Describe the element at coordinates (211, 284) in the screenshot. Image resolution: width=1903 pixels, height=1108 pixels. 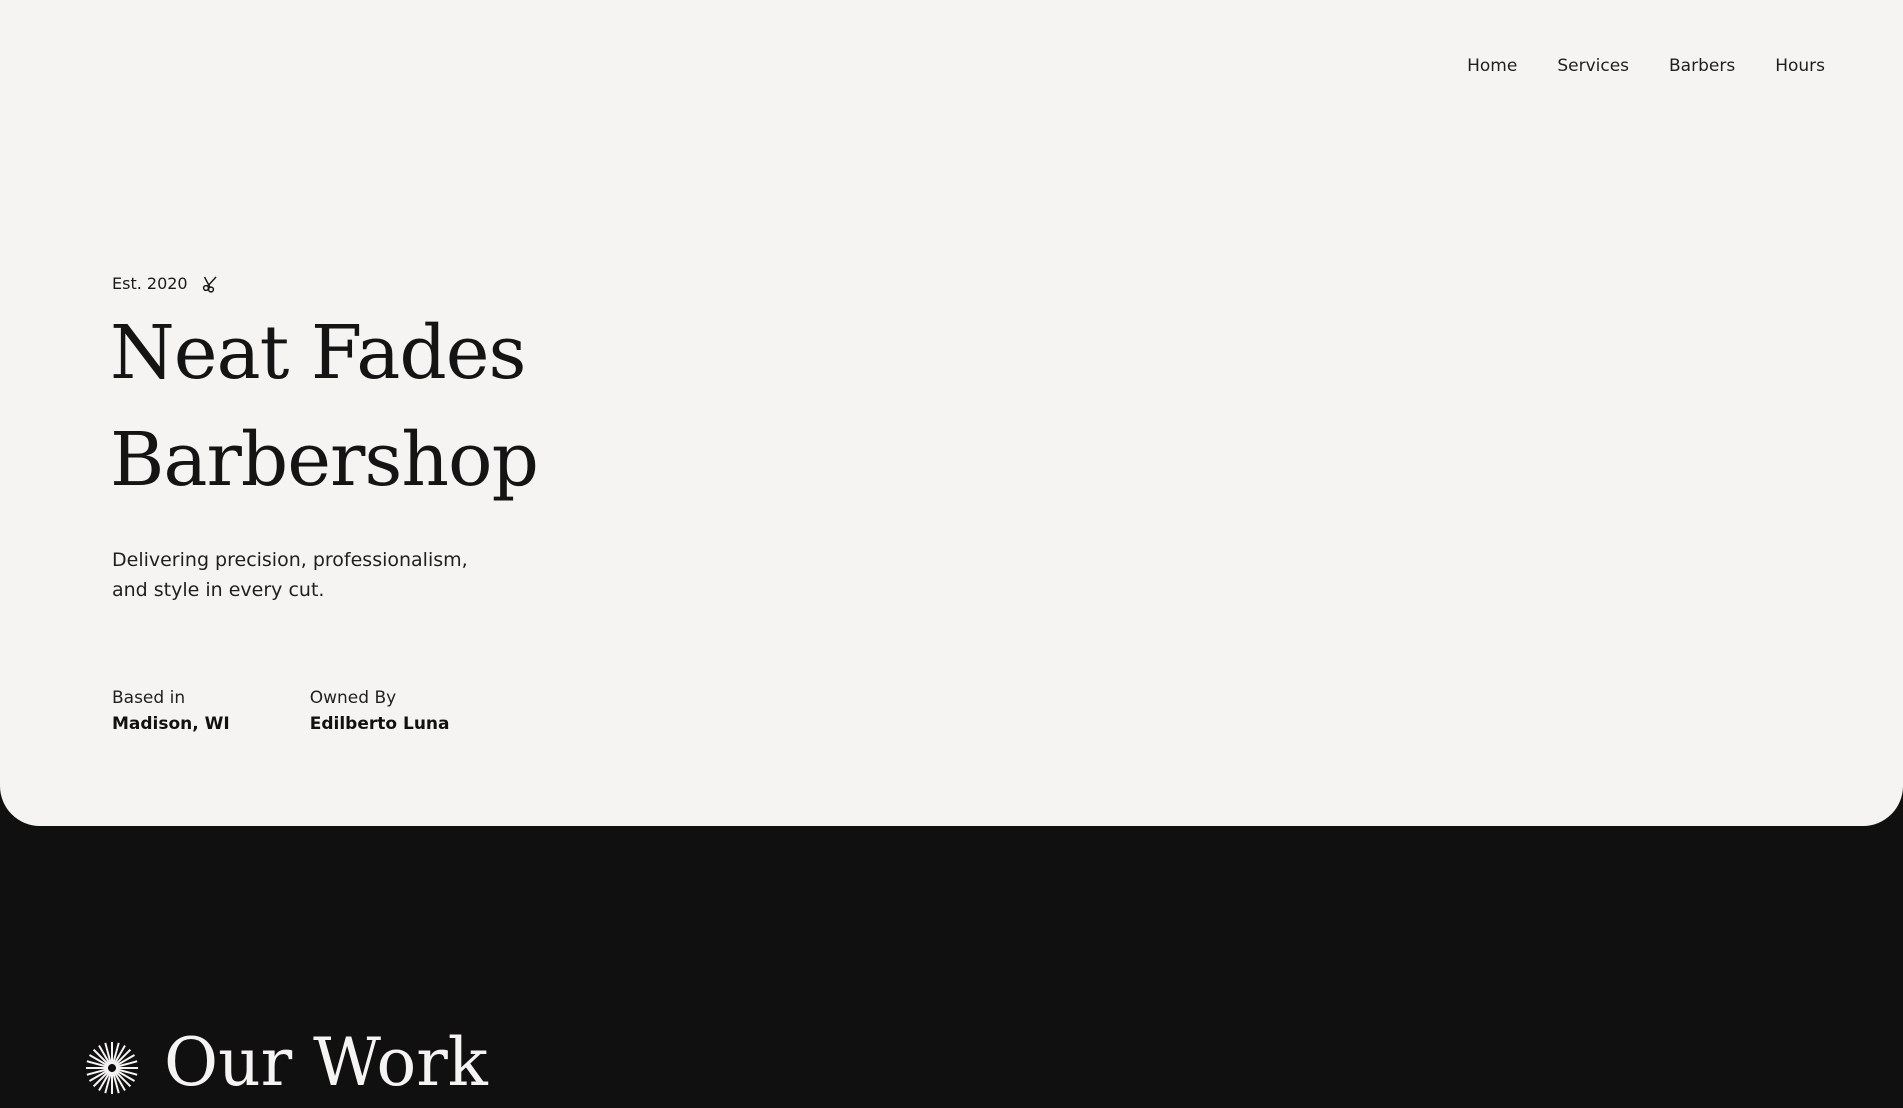
I see `scissors-icon` at that location.